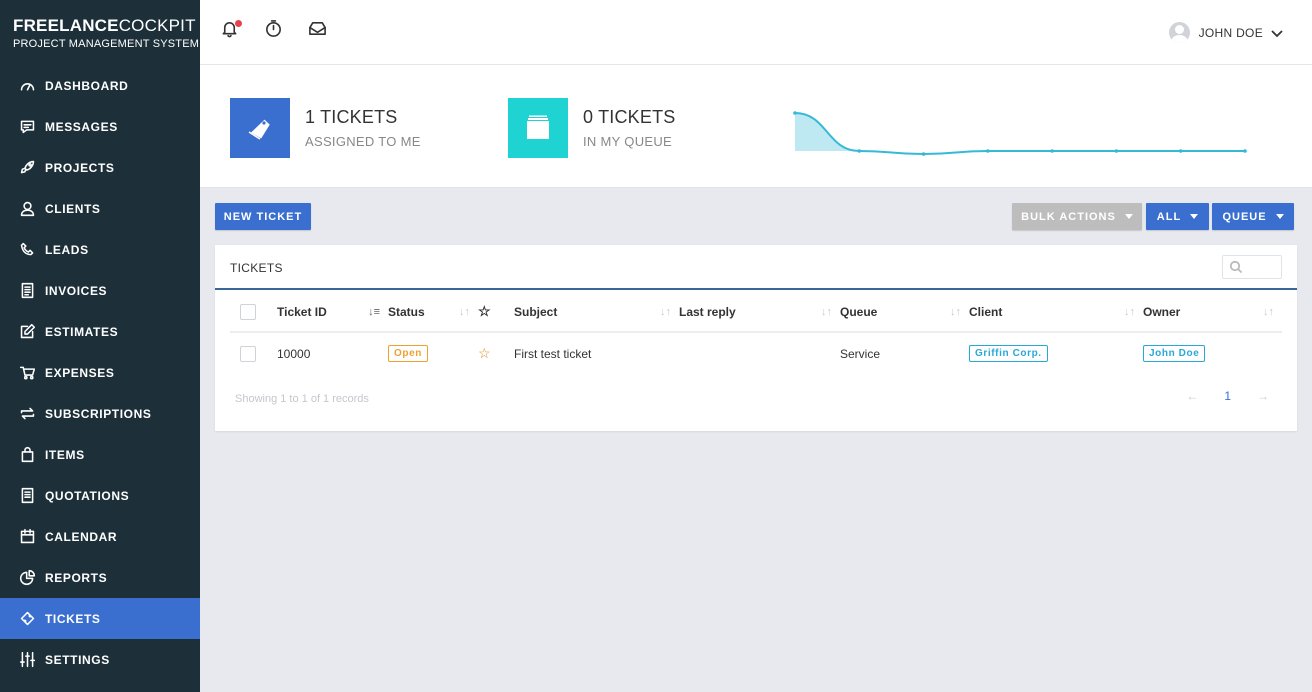  Describe the element at coordinates (77, 659) in the screenshot. I see `sidebar-item-label: SETTINGS` at that location.